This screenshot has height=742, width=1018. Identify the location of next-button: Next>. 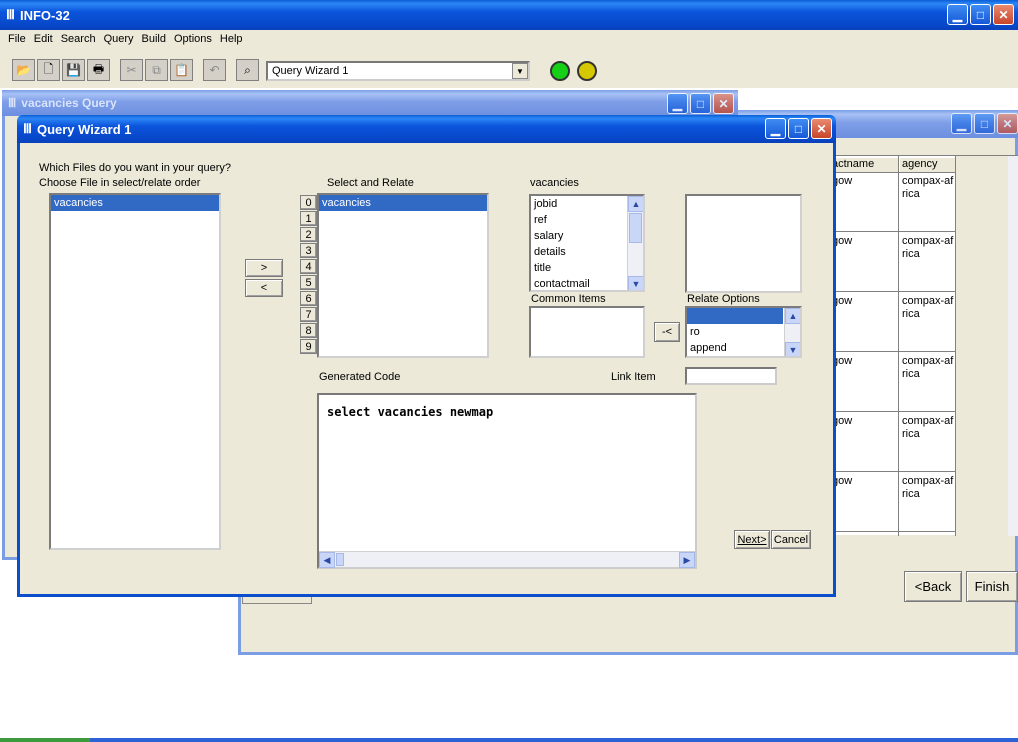
(752, 539).